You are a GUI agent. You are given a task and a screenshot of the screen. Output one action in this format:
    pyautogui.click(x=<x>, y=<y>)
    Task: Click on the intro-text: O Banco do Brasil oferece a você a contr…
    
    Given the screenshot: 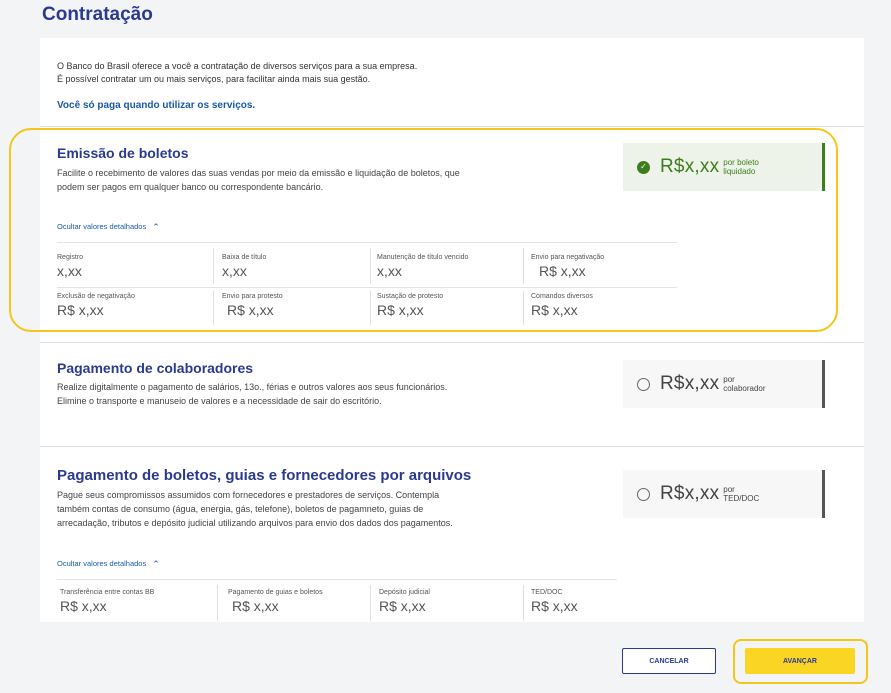 What is the action you would take?
    pyautogui.click(x=237, y=73)
    